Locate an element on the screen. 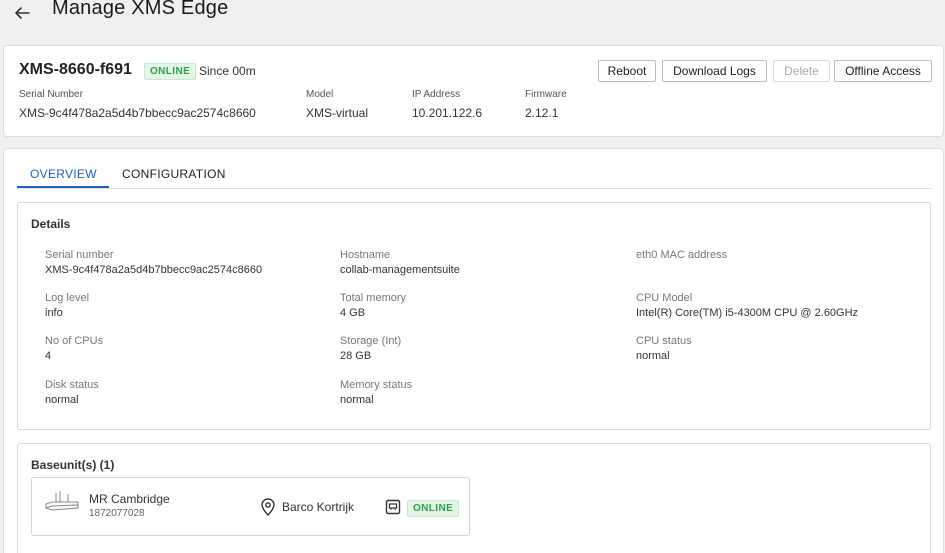 Image resolution: width=945 pixels, height=553 pixels. detail-value: Intel(R) Core(TM) i5-4300M CPU @ 2.60GHz is located at coordinates (747, 313).